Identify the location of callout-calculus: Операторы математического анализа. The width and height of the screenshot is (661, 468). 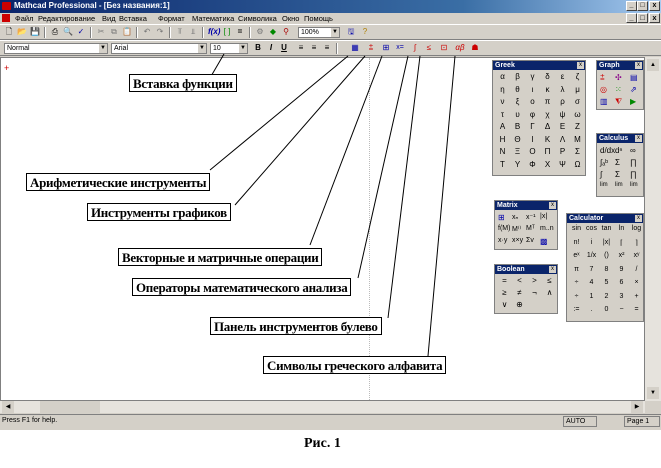
(242, 287).